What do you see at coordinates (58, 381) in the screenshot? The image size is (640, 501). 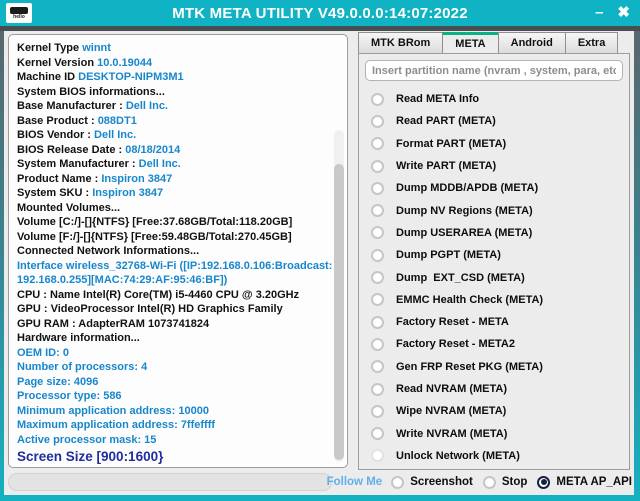 I see `info-line-label: Page size: 4096` at bounding box center [58, 381].